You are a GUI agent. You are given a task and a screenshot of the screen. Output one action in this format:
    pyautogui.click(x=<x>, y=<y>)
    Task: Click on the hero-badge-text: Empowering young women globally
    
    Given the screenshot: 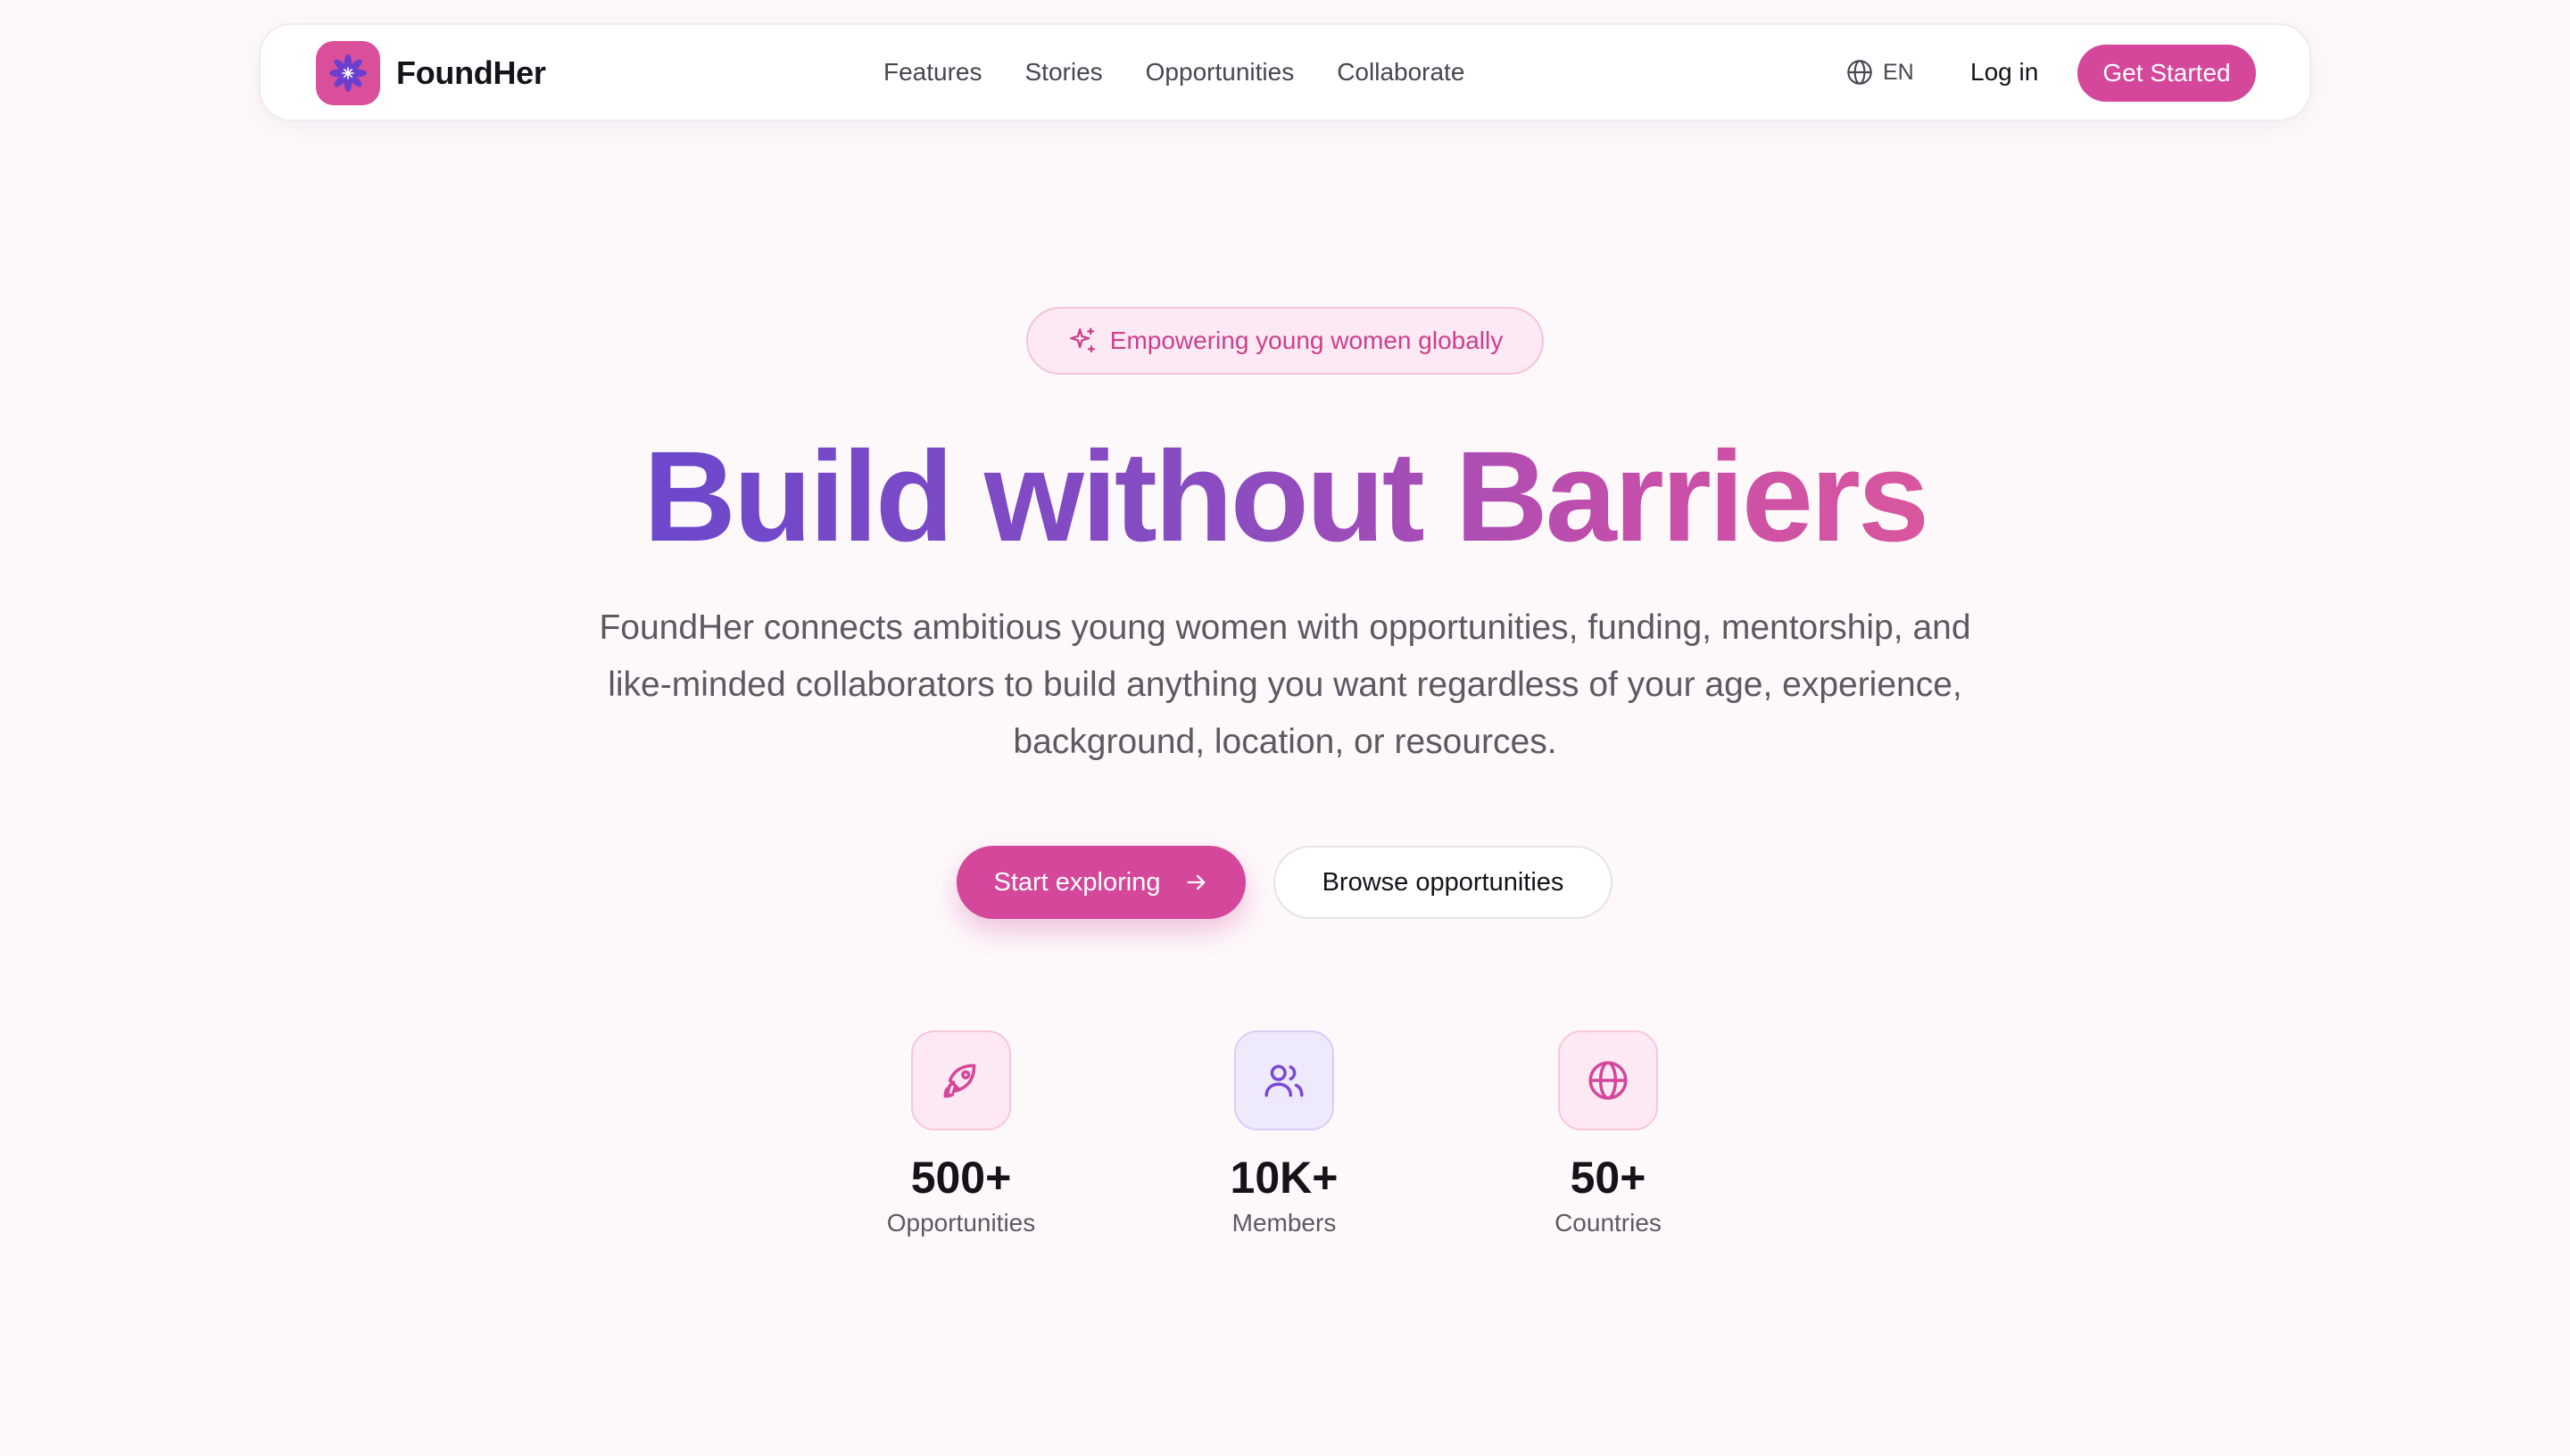 What is the action you would take?
    pyautogui.click(x=1307, y=341)
    